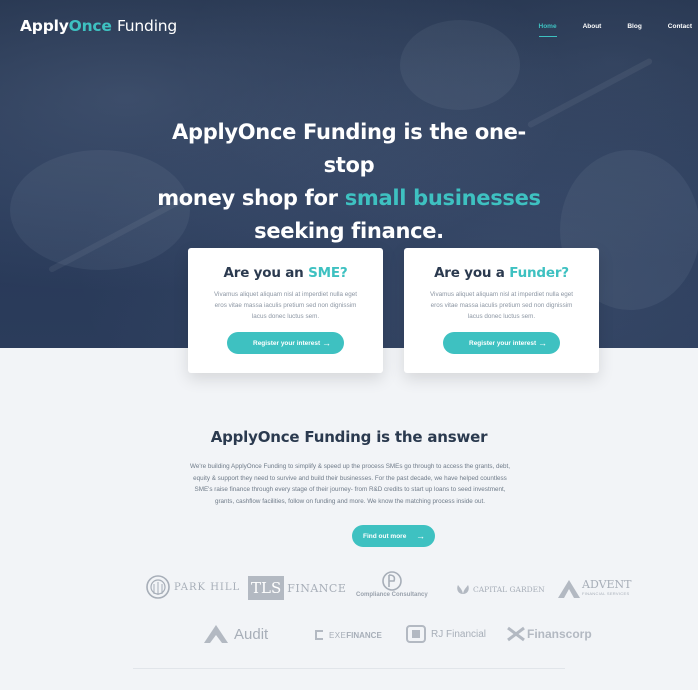  I want to click on section-divider, so click(349, 668).